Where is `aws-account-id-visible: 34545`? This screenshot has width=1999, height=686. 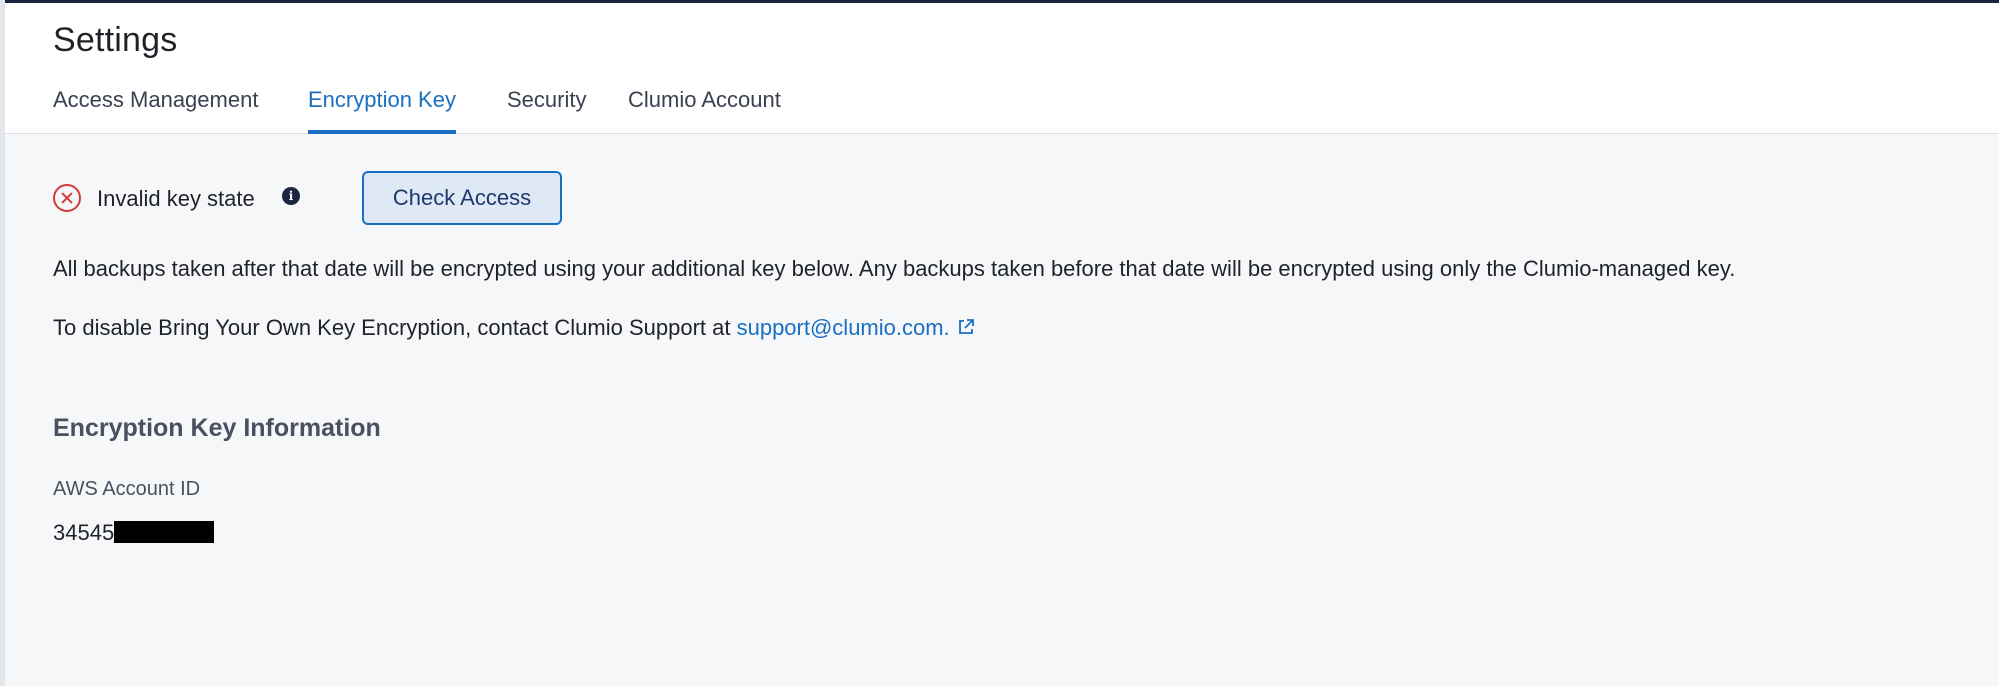
aws-account-id-visible: 34545 is located at coordinates (84, 532).